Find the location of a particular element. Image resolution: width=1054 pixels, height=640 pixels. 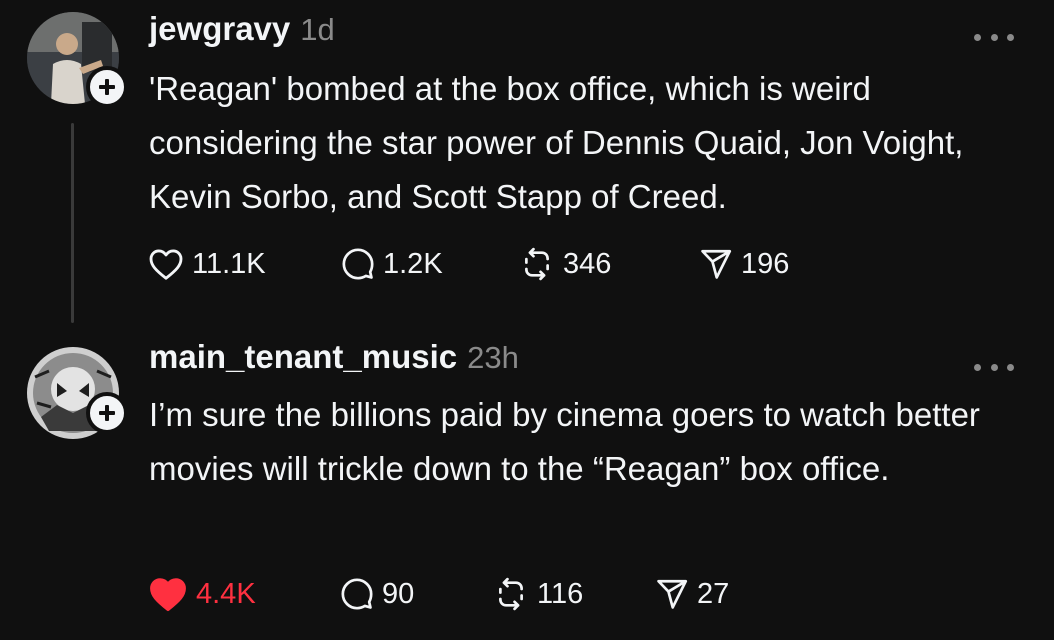

reply-button: 1.2K is located at coordinates (430, 264).